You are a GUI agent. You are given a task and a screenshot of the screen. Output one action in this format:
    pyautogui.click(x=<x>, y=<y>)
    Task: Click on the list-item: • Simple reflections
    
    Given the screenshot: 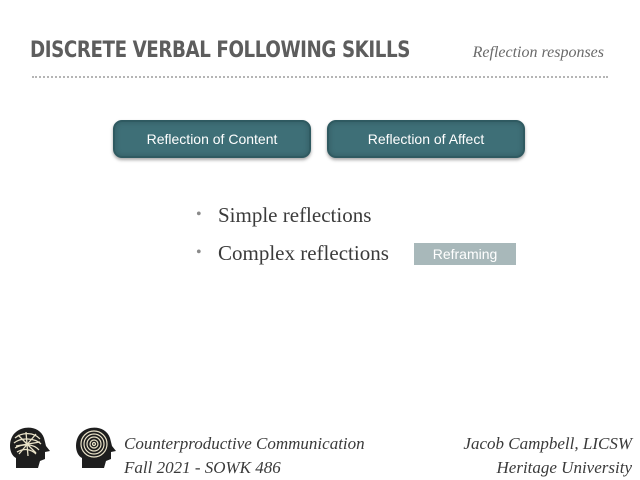 What is the action you would take?
    pyautogui.click(x=292, y=219)
    